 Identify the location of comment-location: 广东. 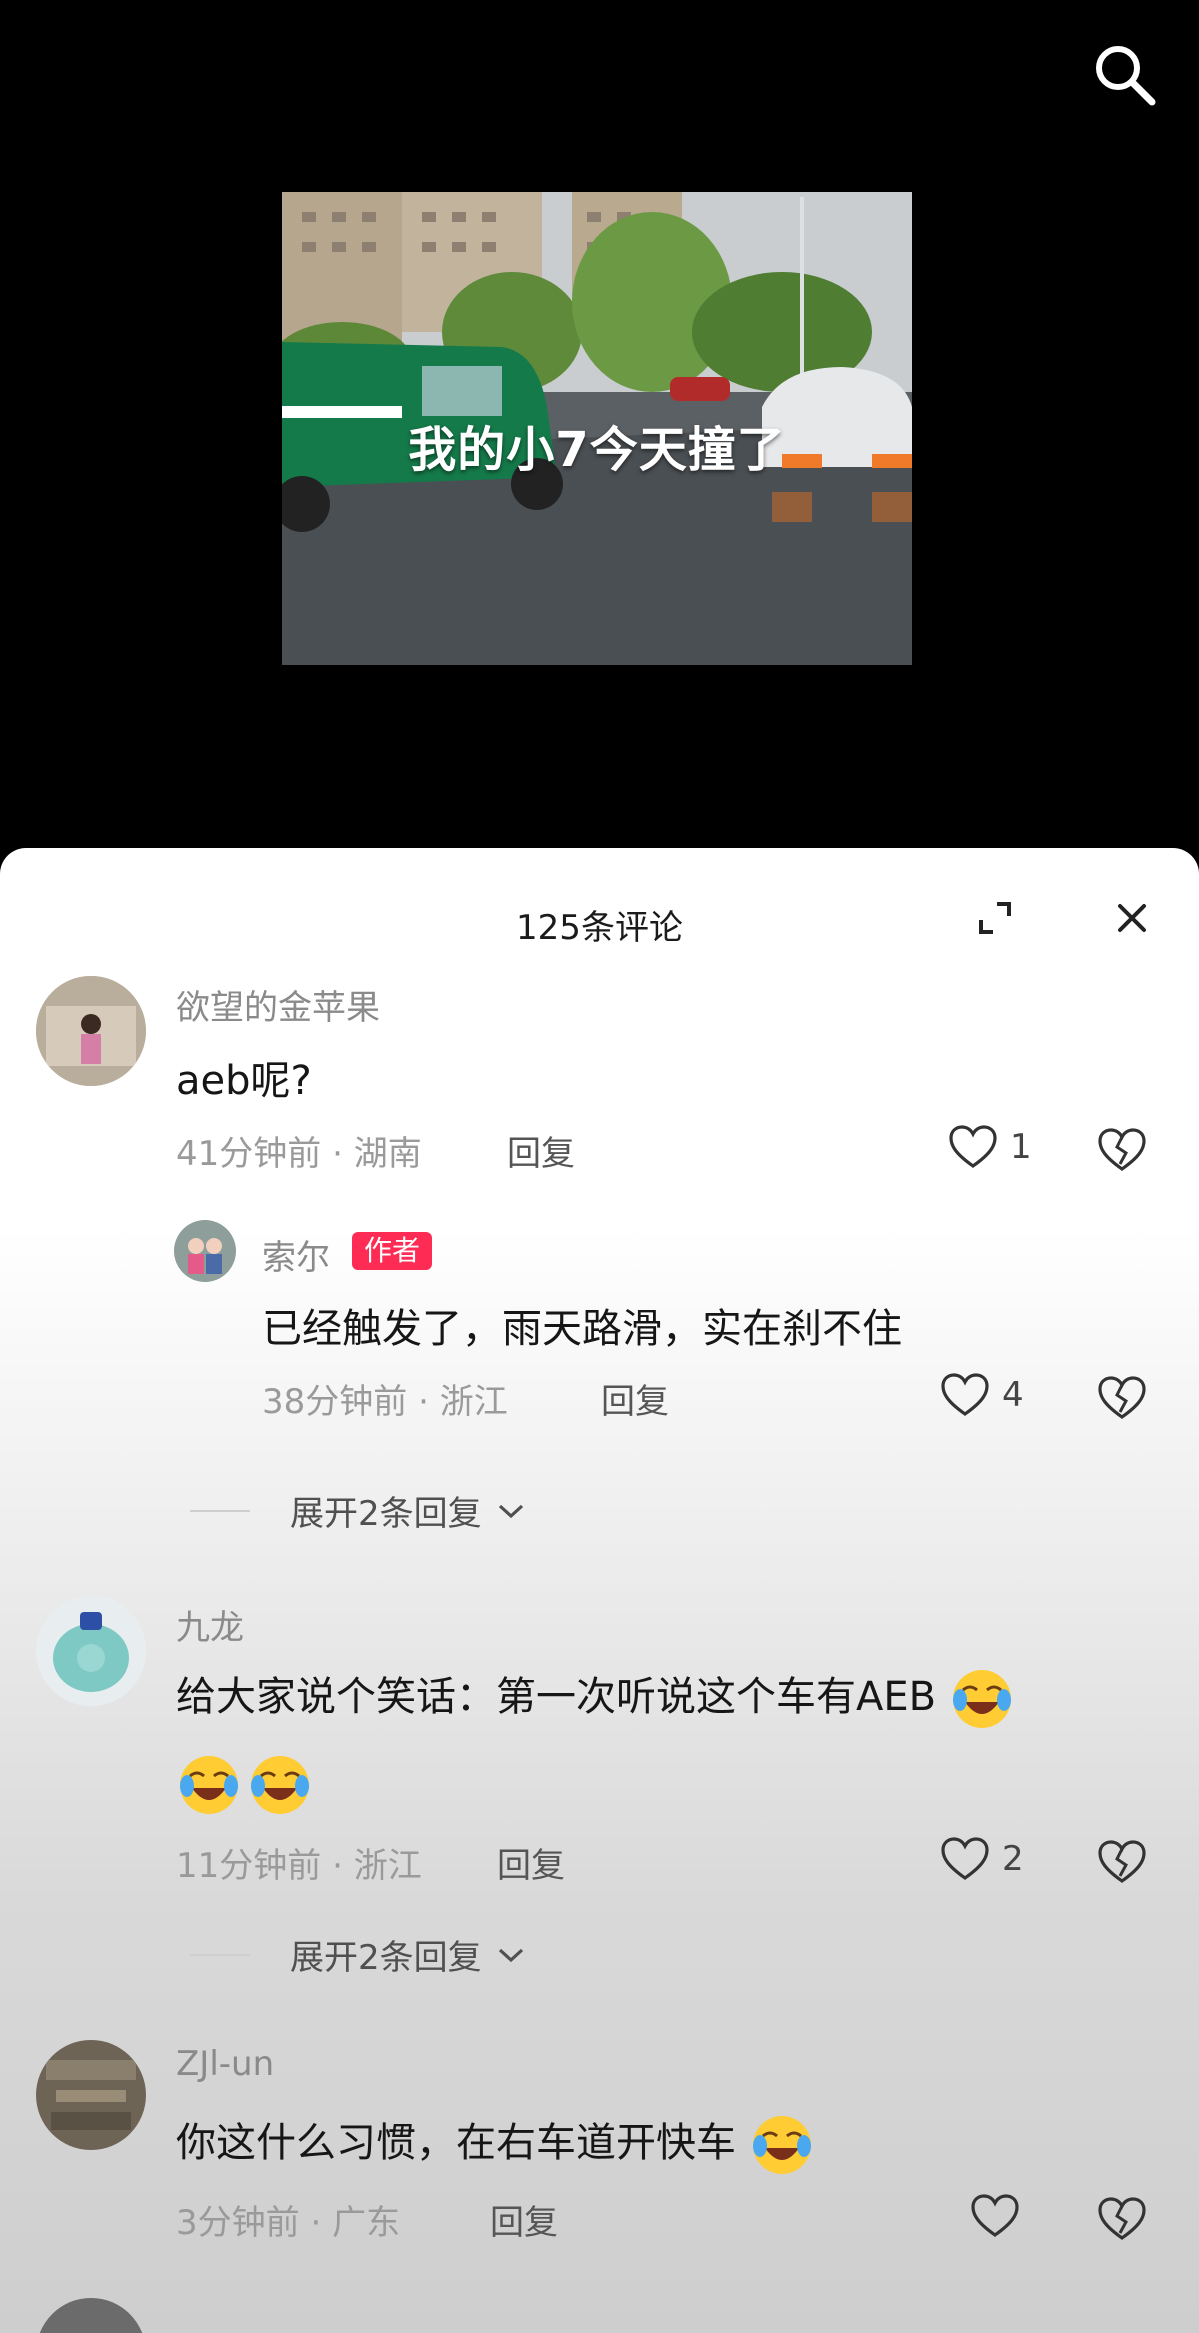
(366, 2223).